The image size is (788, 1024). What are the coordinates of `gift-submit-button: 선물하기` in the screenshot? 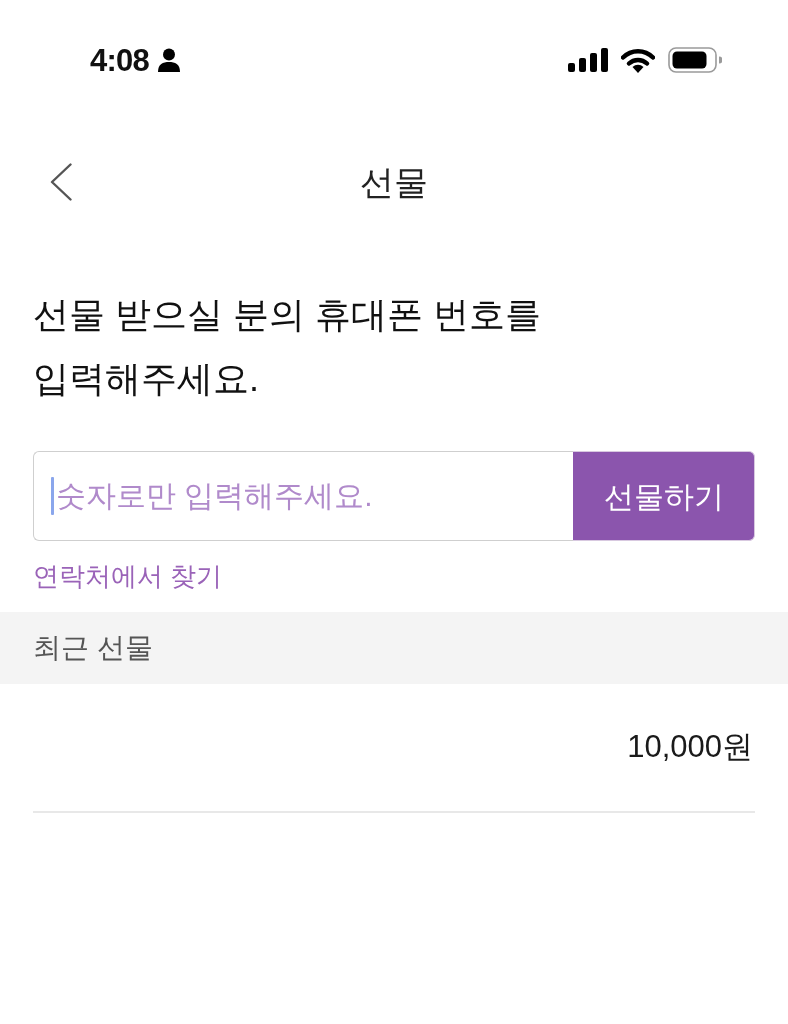 It's located at (664, 496).